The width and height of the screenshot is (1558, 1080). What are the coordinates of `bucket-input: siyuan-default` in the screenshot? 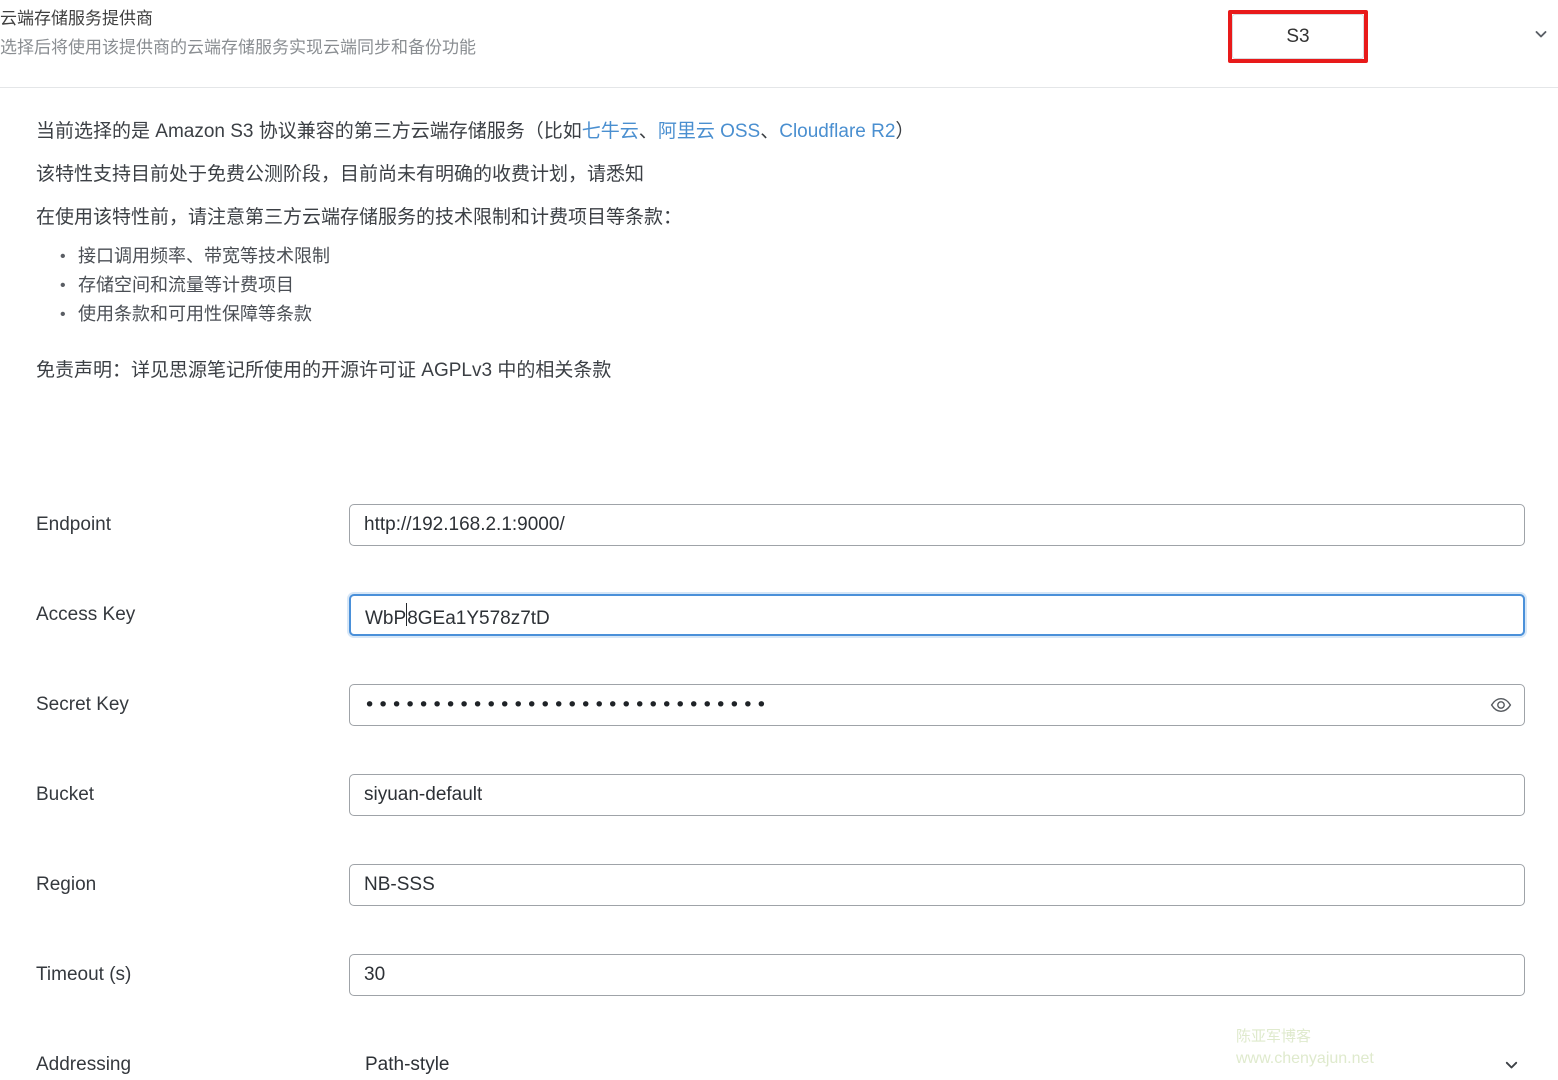 It's located at (937, 795).